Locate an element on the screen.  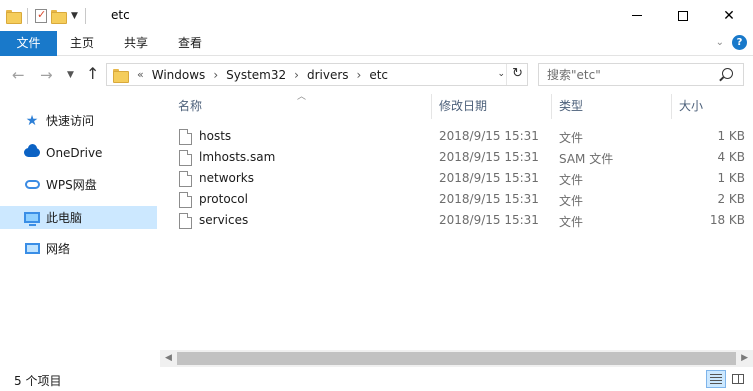
address-dropdown-icon: ⌄ is located at coordinates (501, 74).